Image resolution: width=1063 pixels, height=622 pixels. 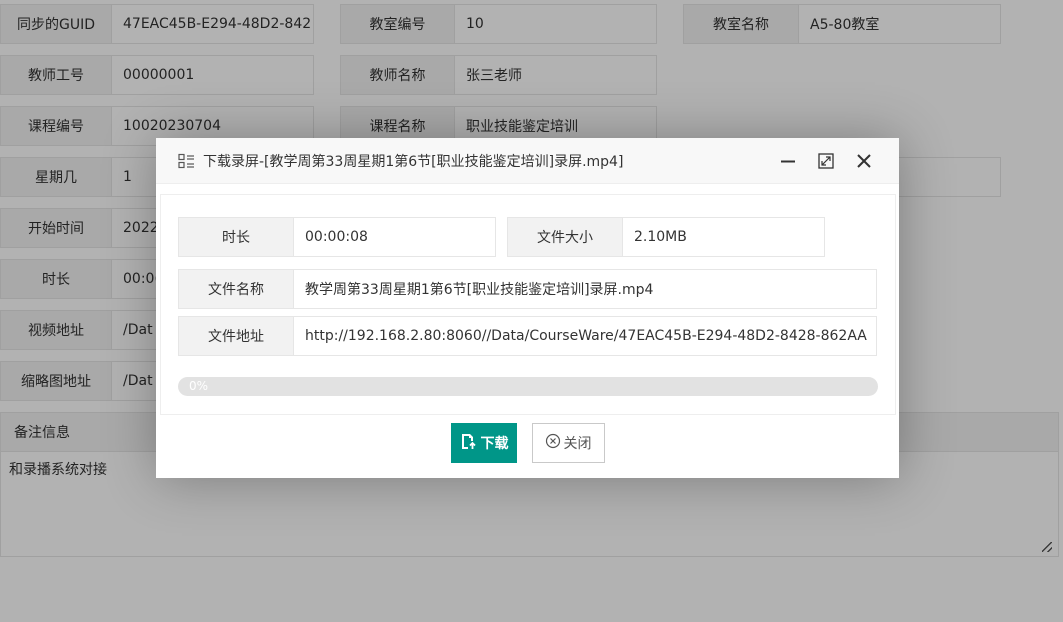 I want to click on file-size-label: 文件大小, so click(x=565, y=237).